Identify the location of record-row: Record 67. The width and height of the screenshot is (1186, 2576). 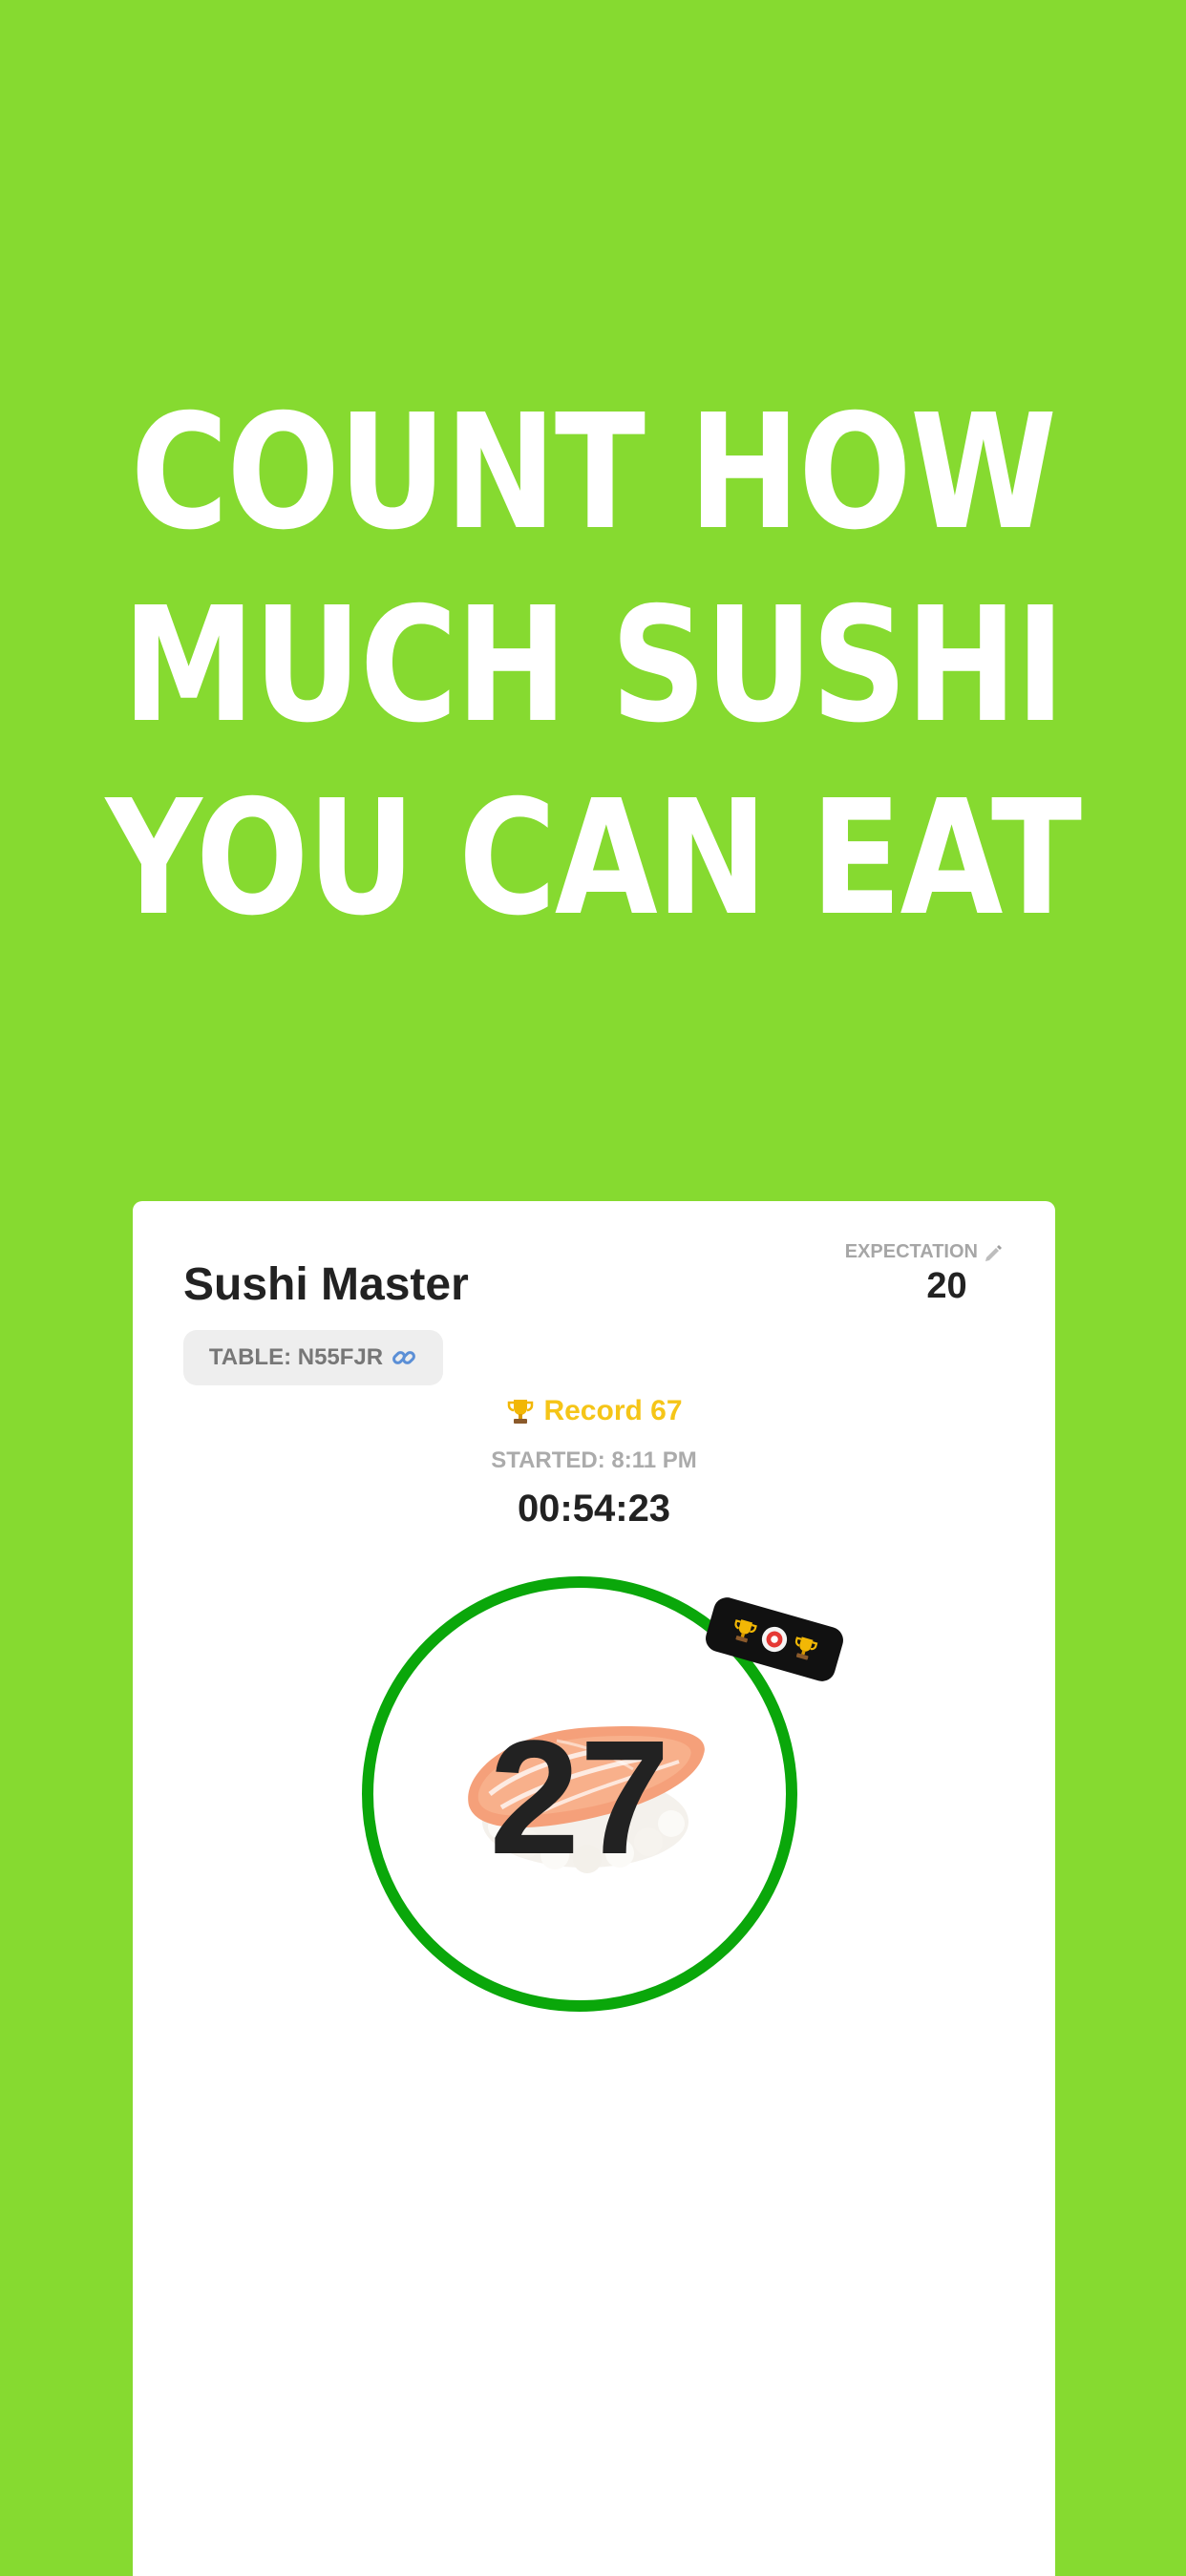
(594, 1411).